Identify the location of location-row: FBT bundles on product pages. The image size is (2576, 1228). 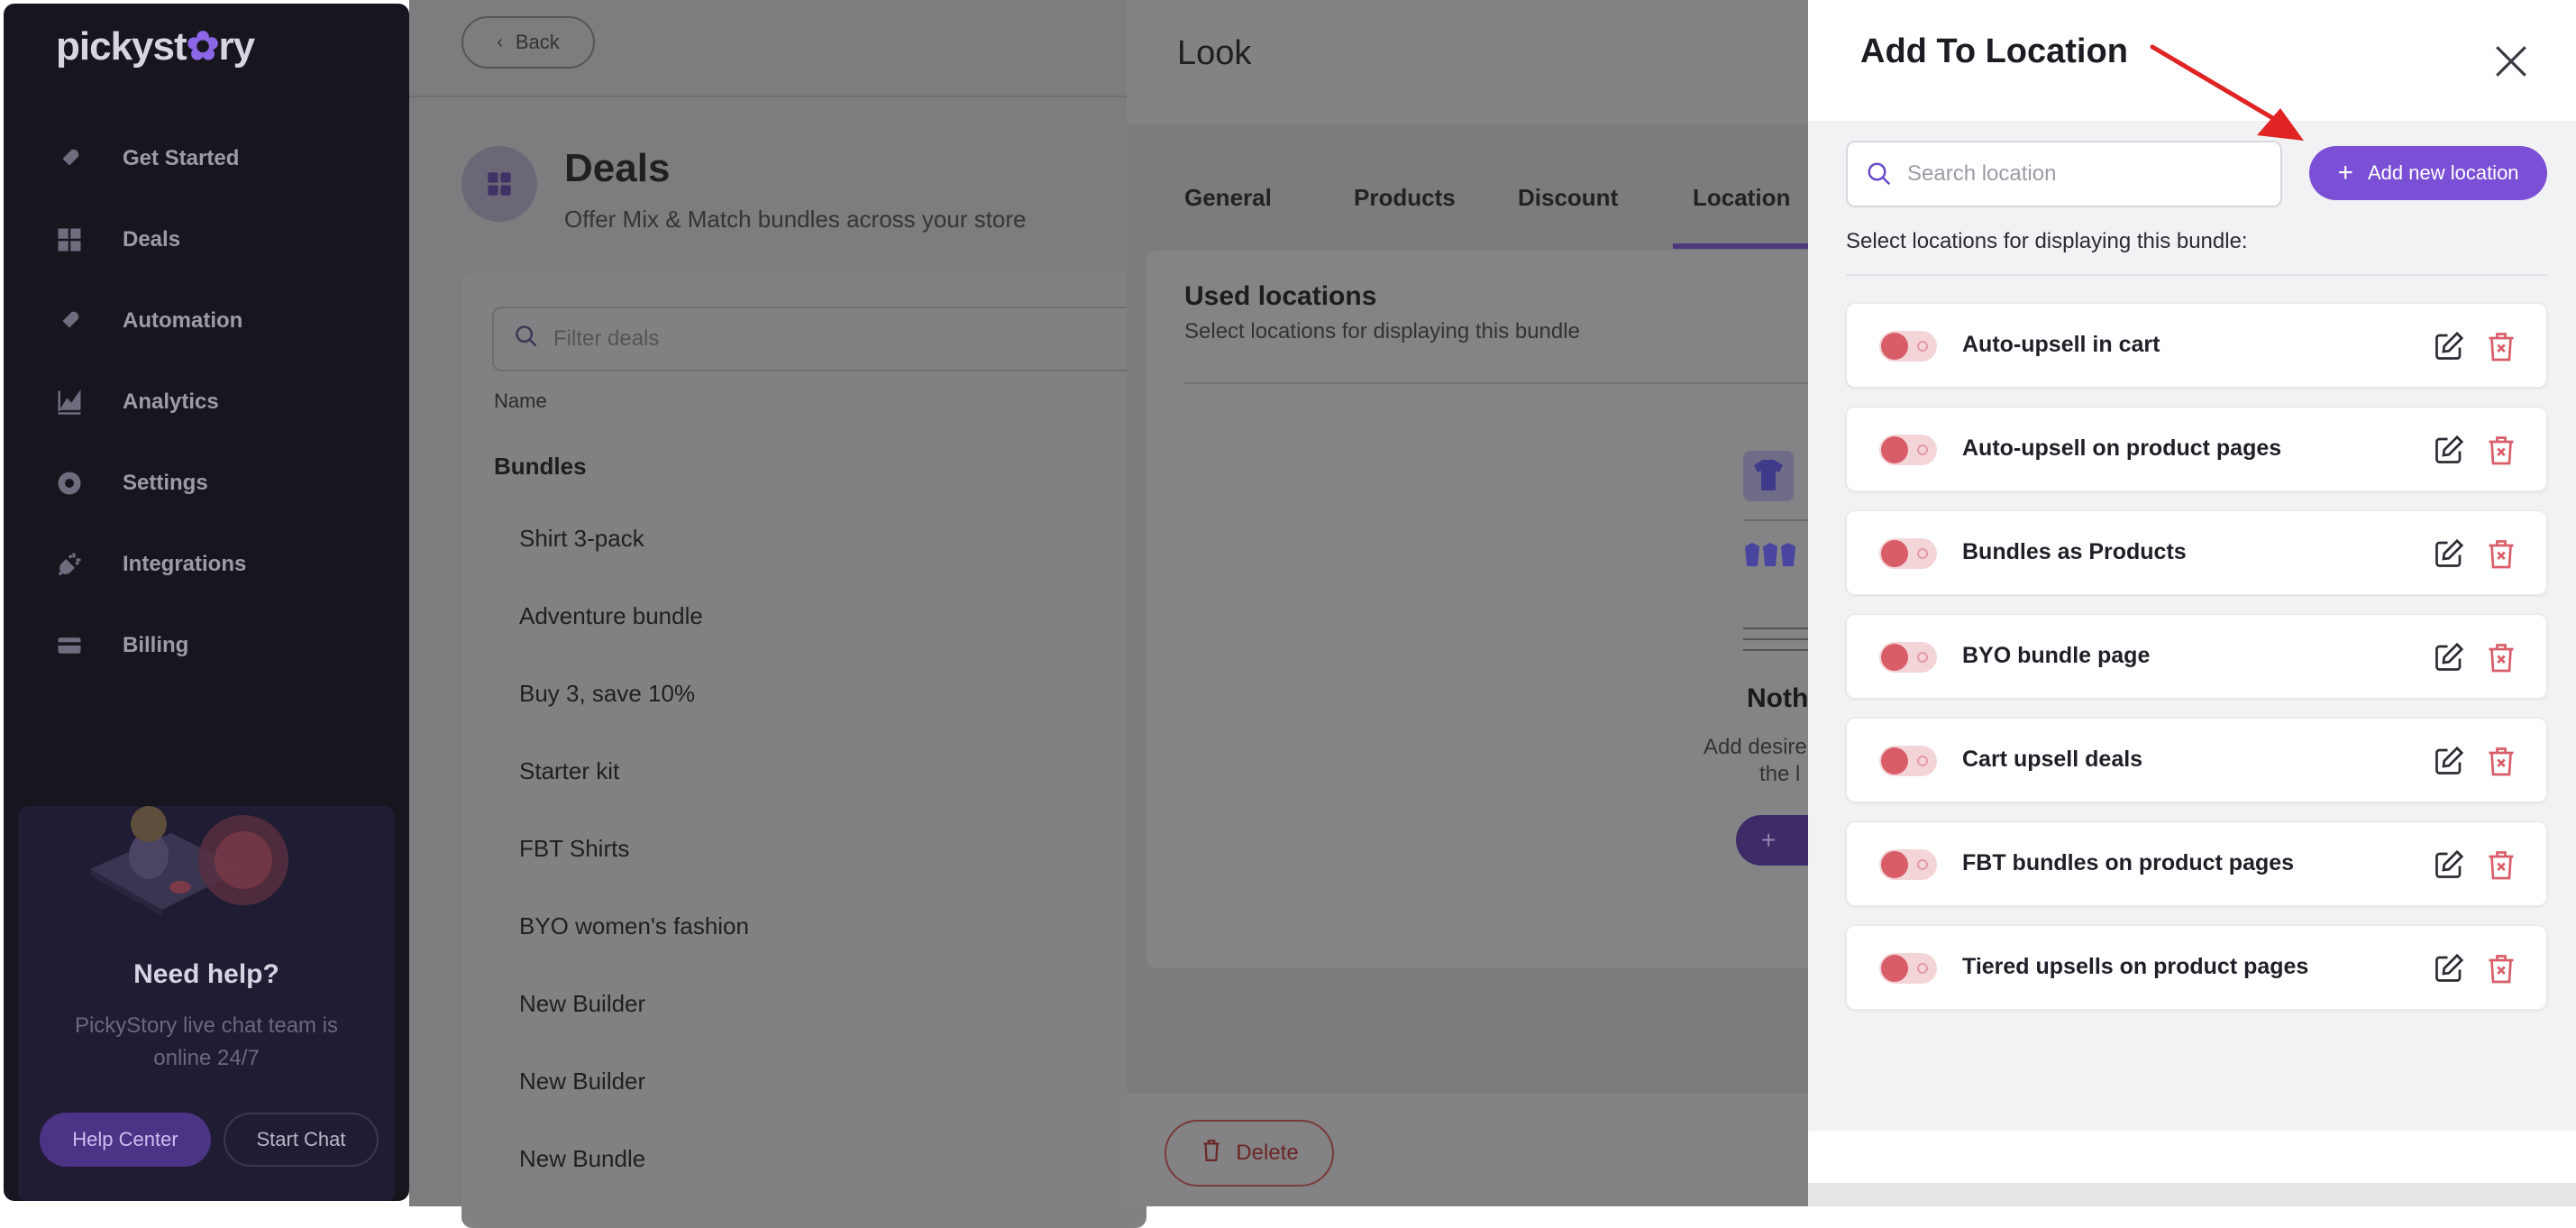
(2196, 864).